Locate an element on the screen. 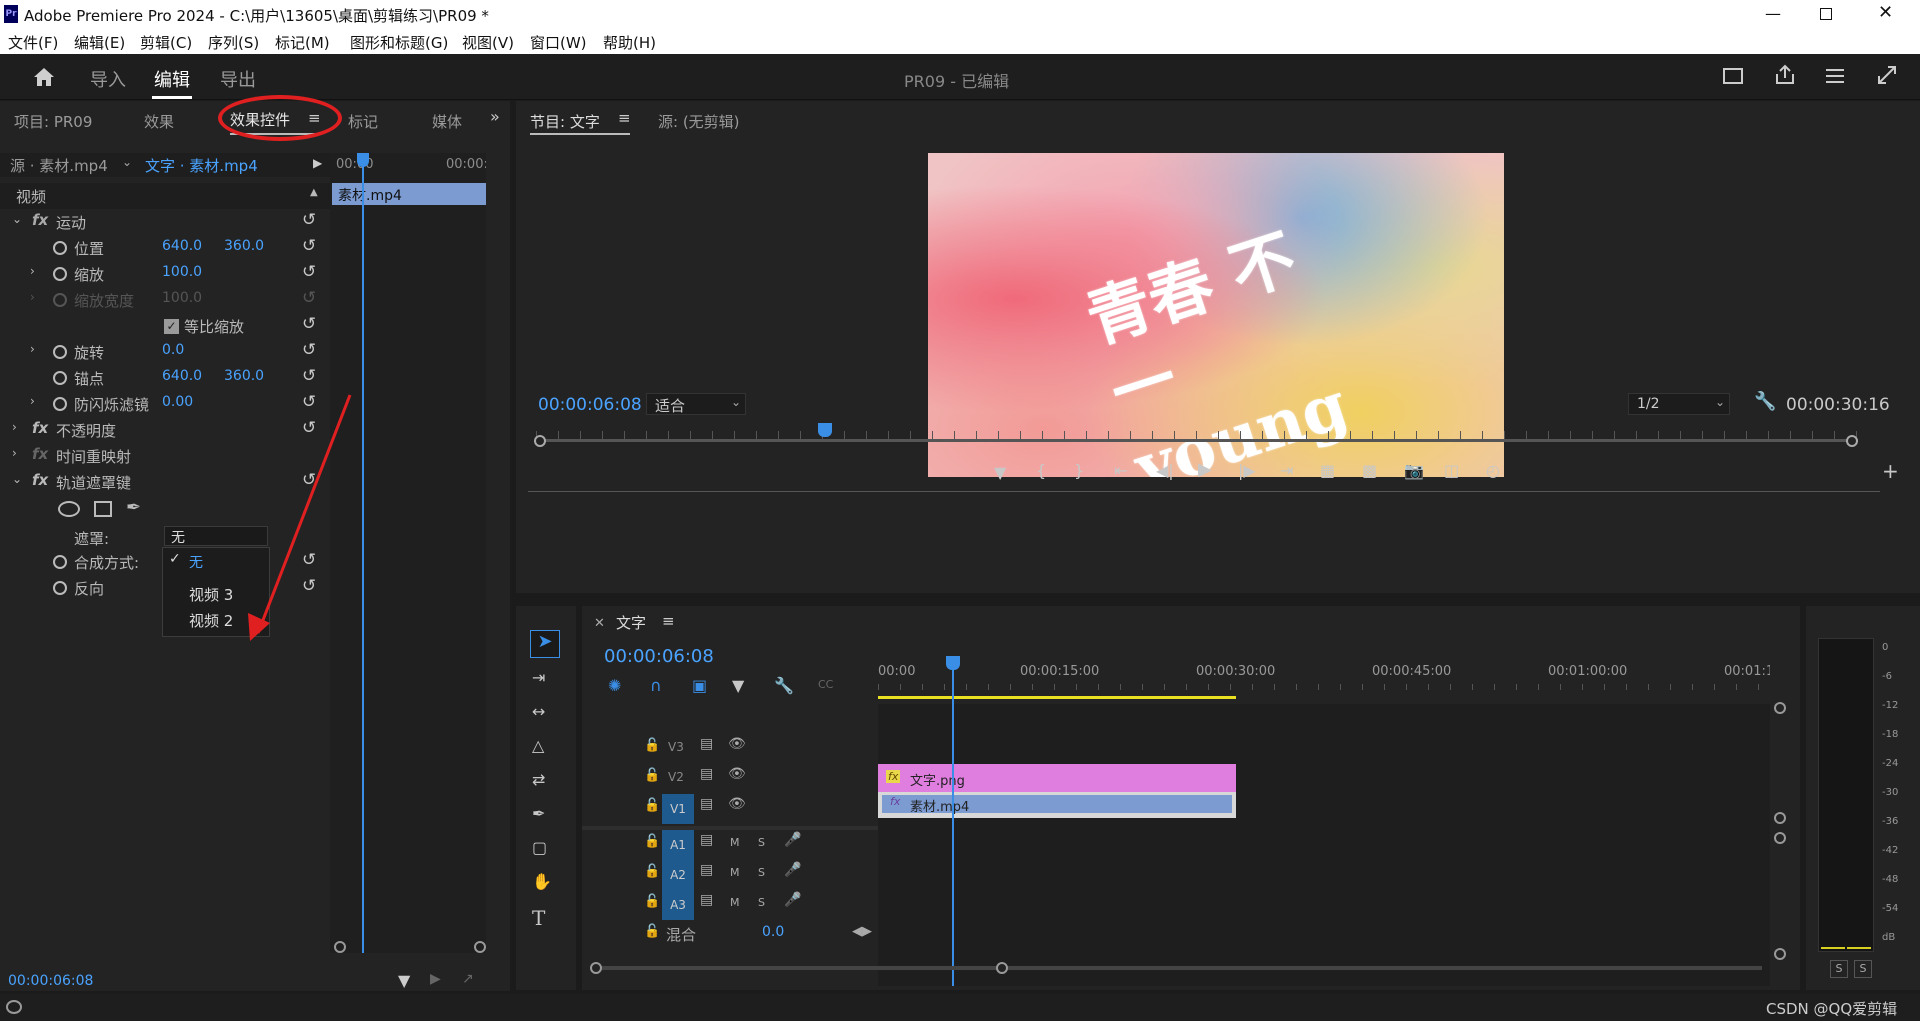 The image size is (1920, 1021). fit-select: 适合 ⌄ is located at coordinates (696, 404).